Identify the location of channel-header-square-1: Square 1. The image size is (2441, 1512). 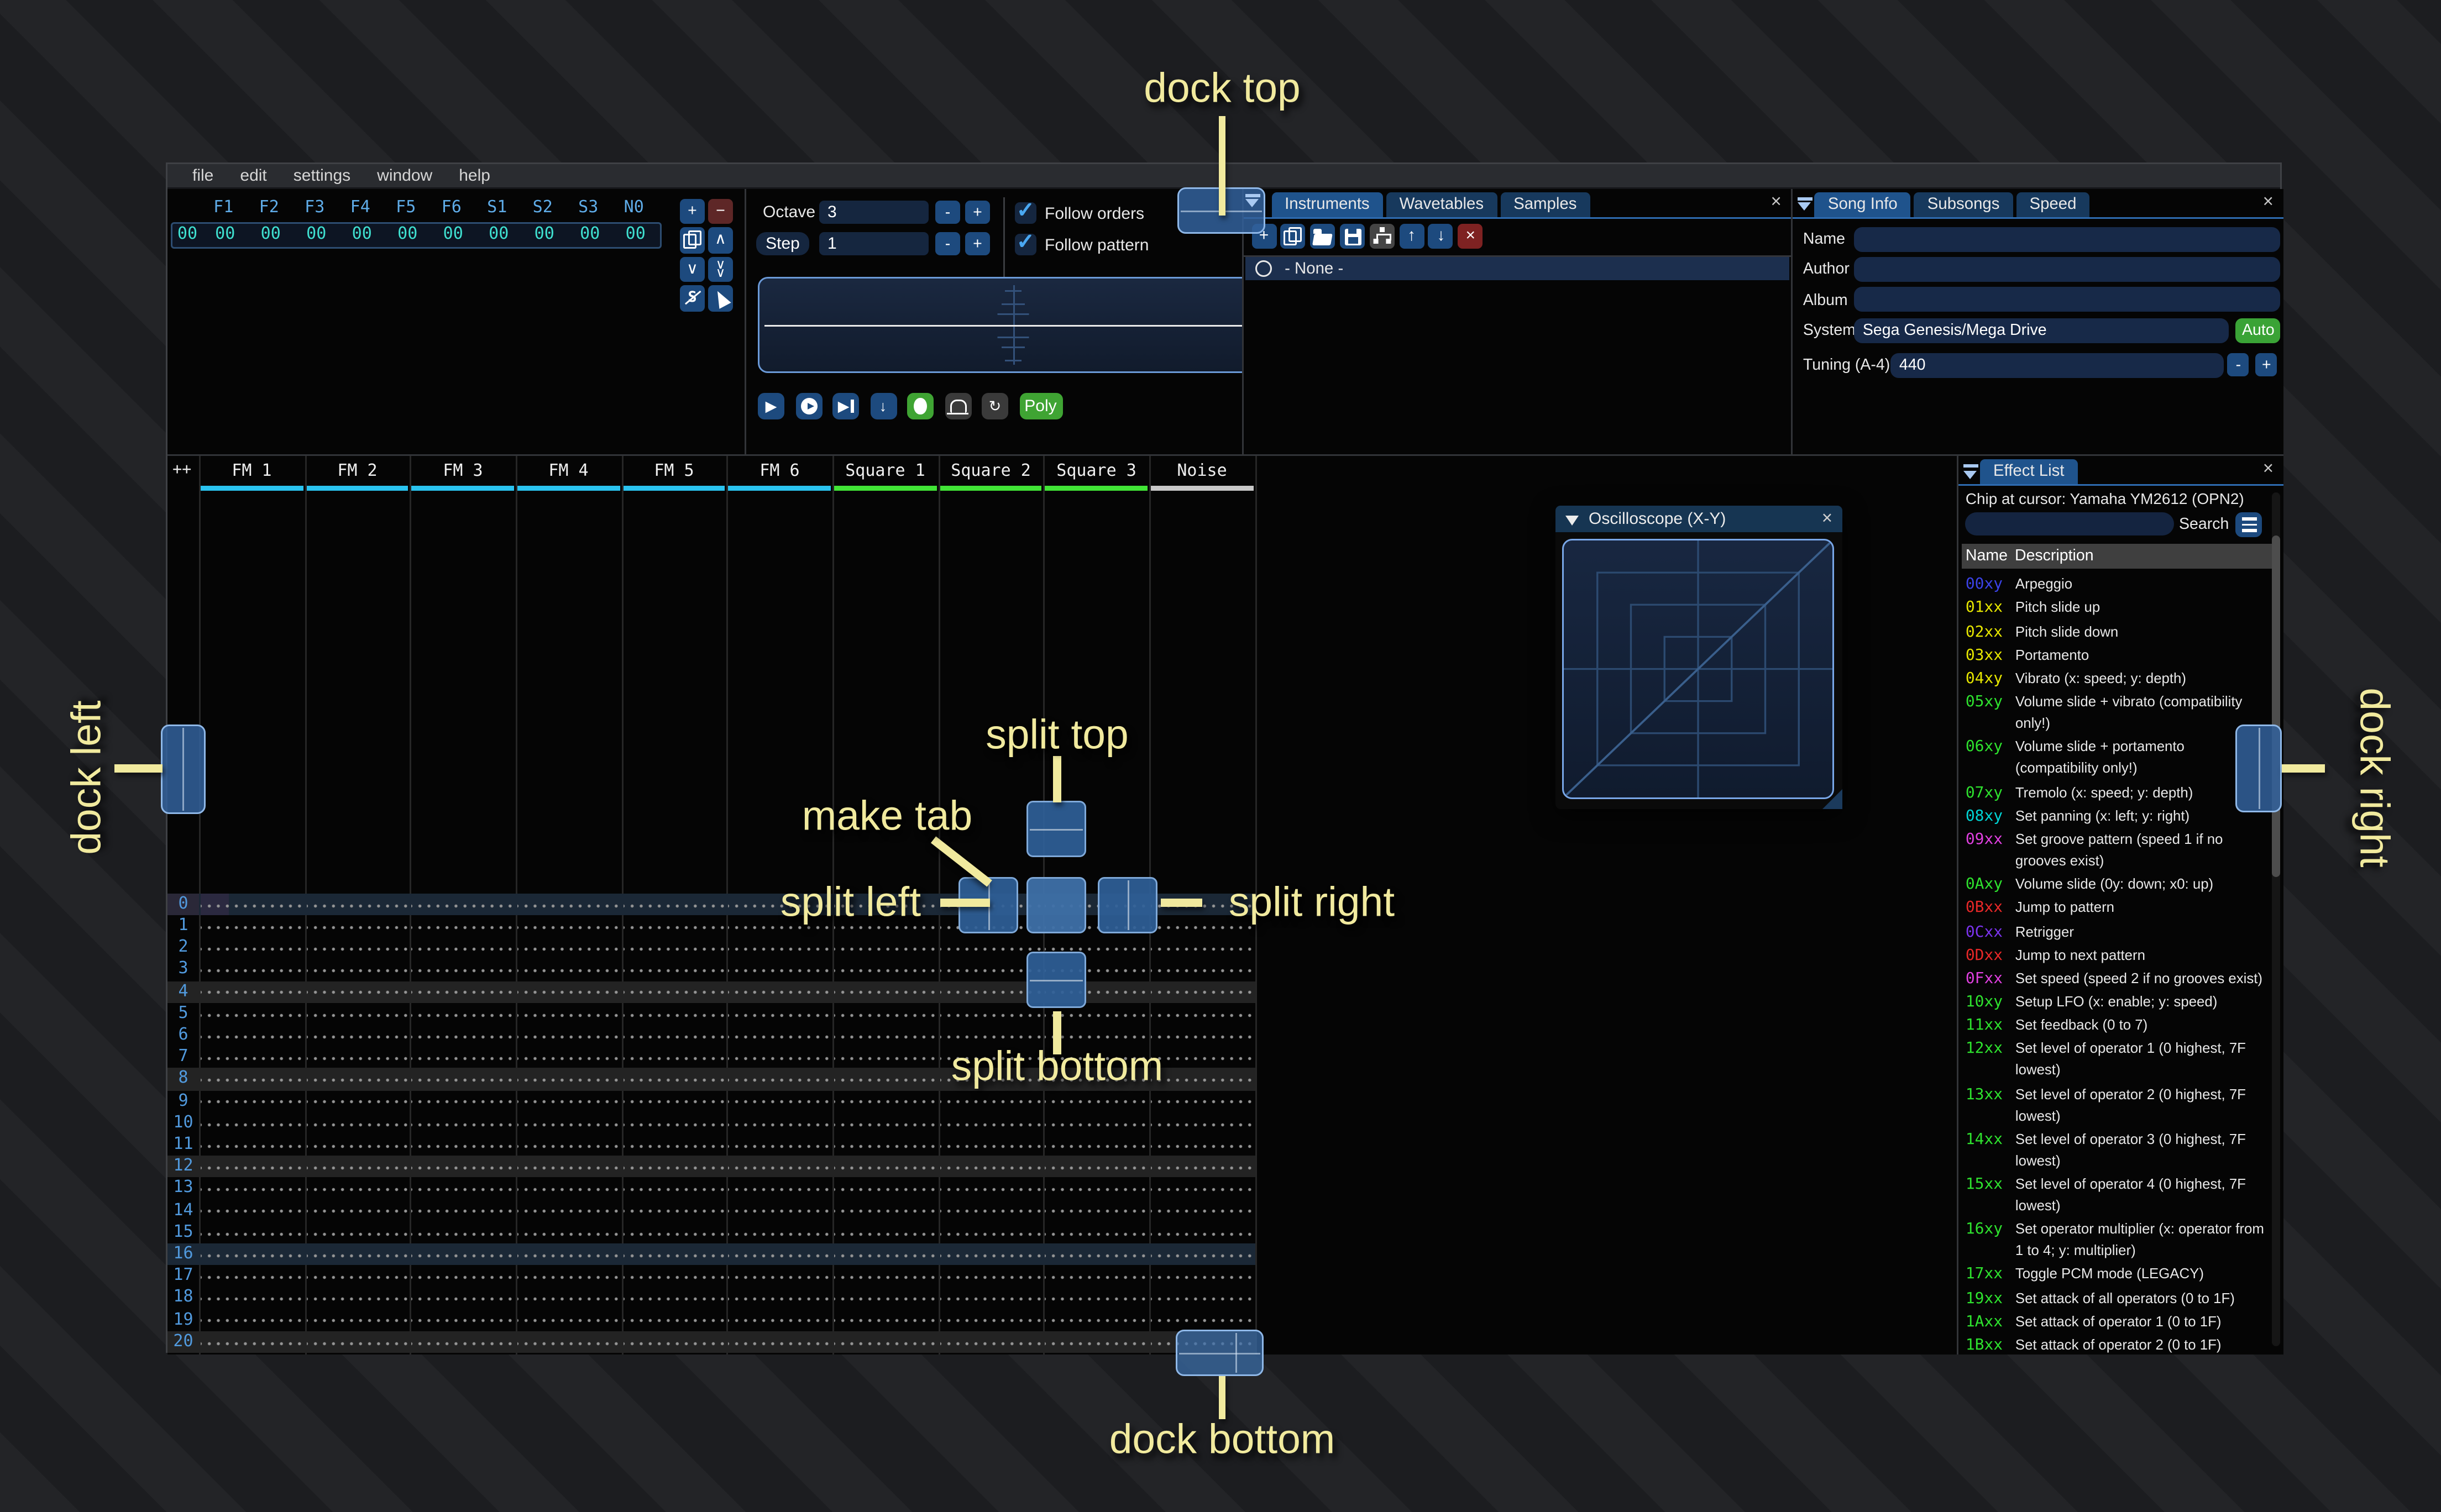
(885, 472).